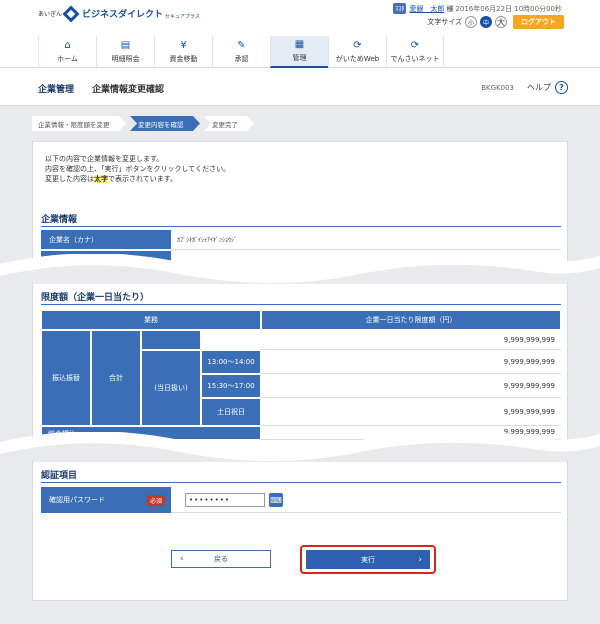 This screenshot has width=600, height=624. Describe the element at coordinates (183, 58) in the screenshot. I see `nav-label: 資金移動` at that location.